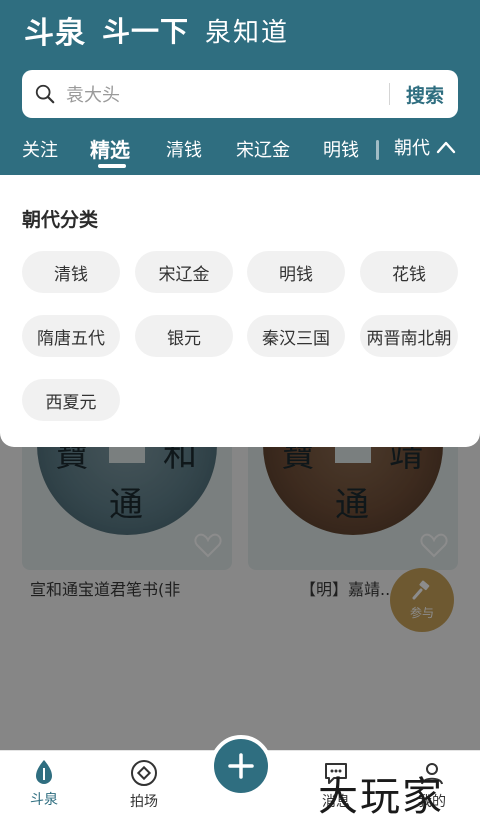 This screenshot has height=818, width=480. I want to click on tab-featured: 精选, so click(110, 148).